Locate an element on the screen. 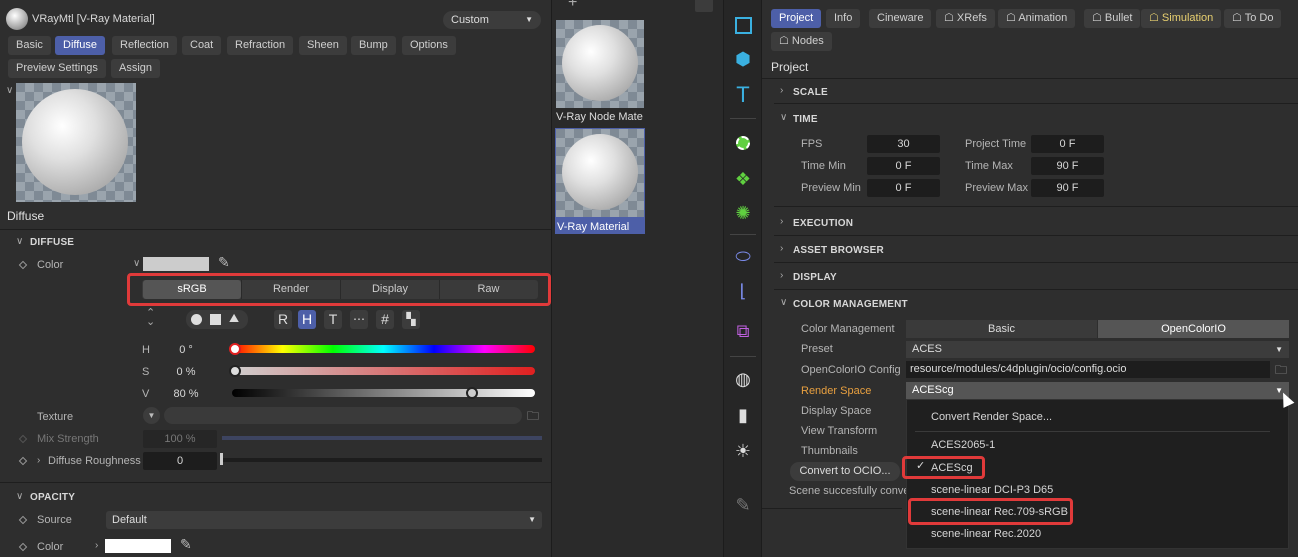 Image resolution: width=1298 pixels, height=557 pixels. tab-xrefs: ☖ XRefs is located at coordinates (965, 18).